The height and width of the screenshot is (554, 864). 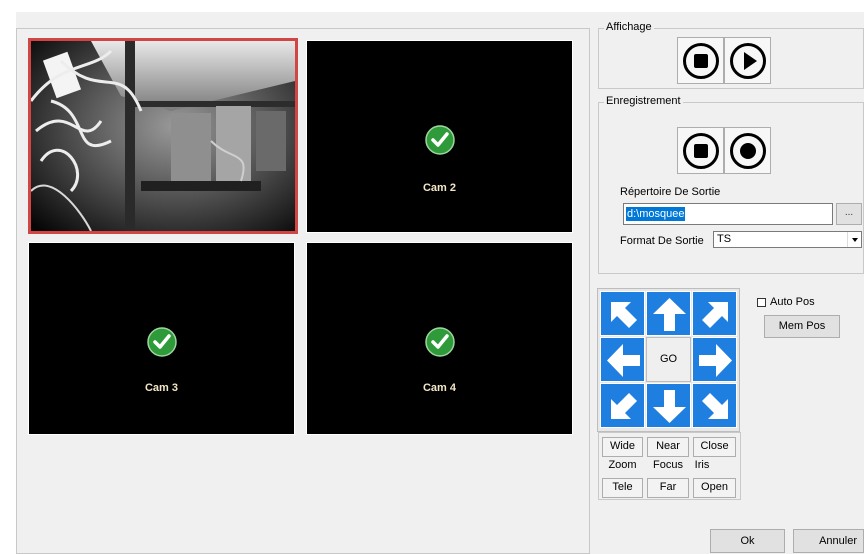 I want to click on zoom-tele-button: Tele, so click(x=622, y=488).